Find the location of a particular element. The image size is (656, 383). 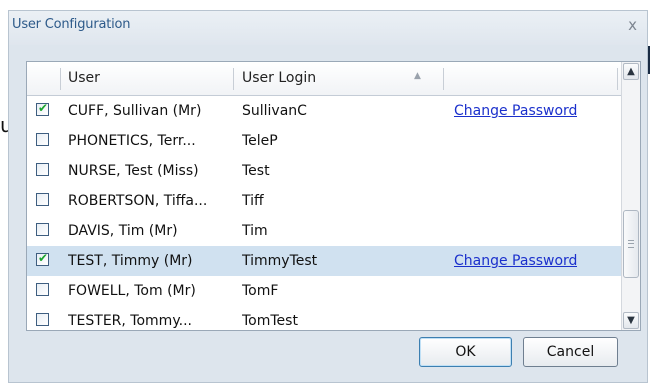

user-name-cell: FOWELL, Tom (Mr) is located at coordinates (132, 291).